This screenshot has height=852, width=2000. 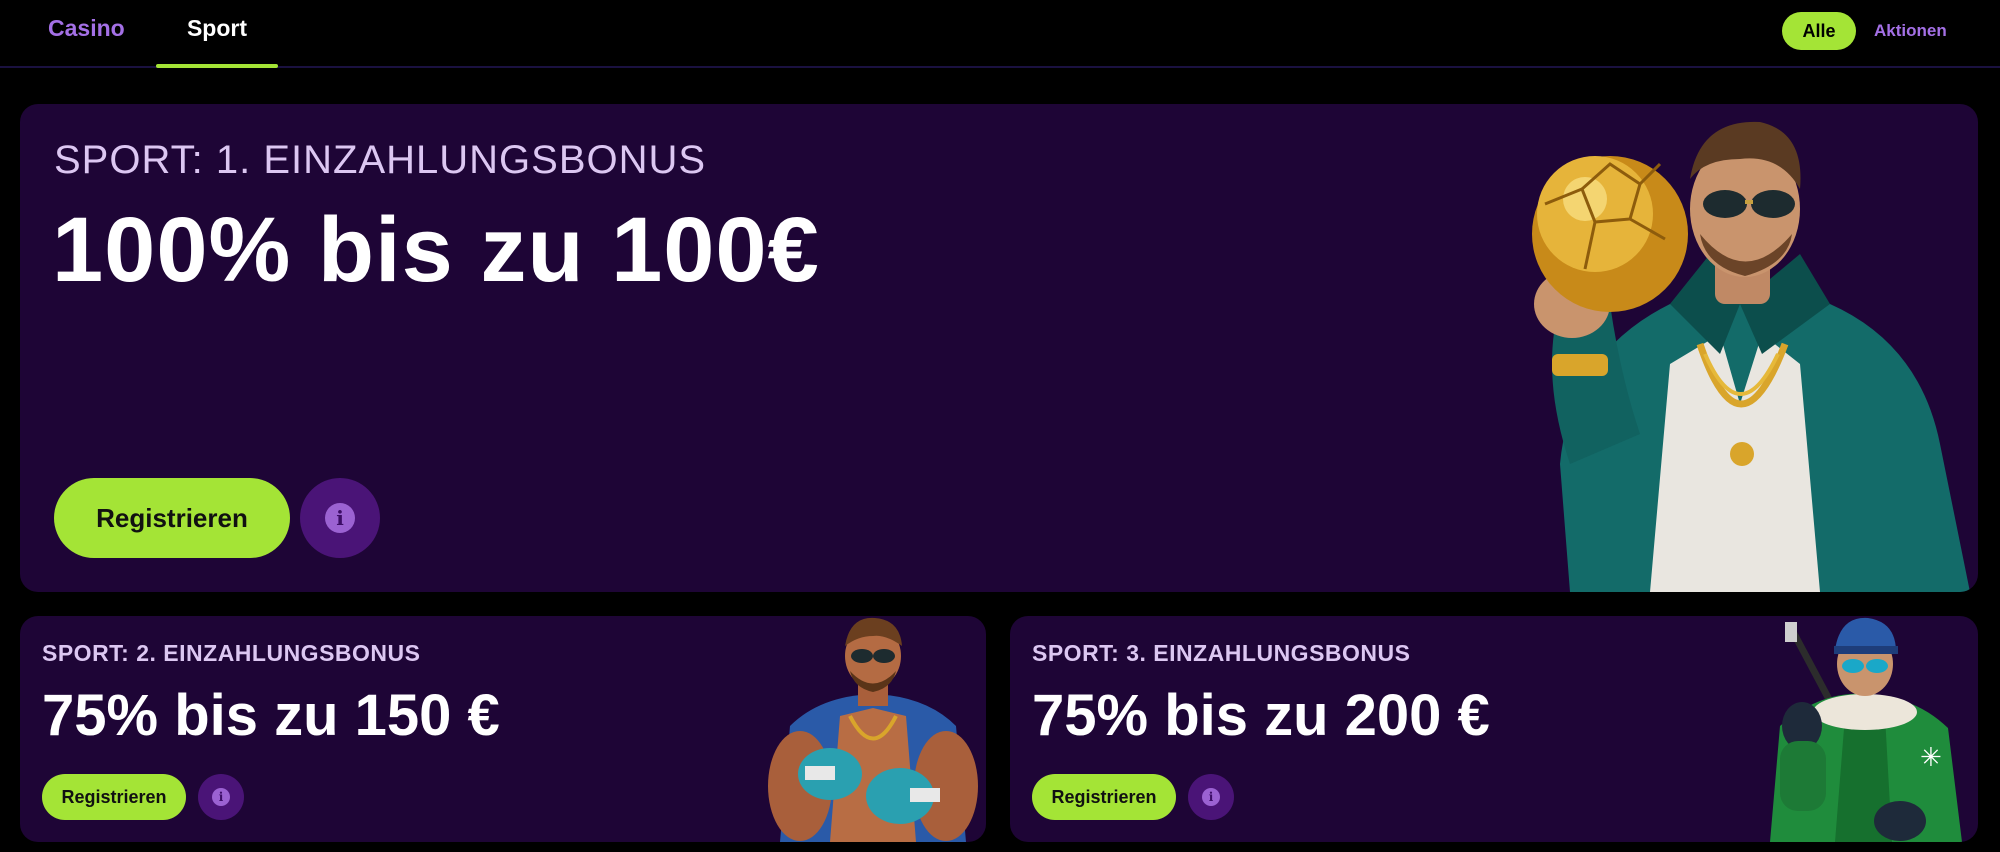 I want to click on promo-eyebrow: SPORT: 2. EINZAHLUNGSBONUS, so click(x=231, y=653).